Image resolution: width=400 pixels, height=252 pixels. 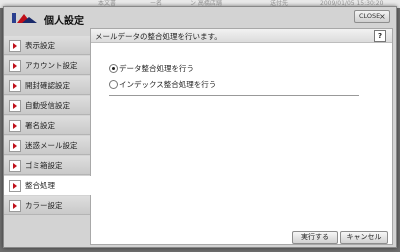 I want to click on sidebar-item-auto-receive: 自動受信設定, so click(x=47, y=105).